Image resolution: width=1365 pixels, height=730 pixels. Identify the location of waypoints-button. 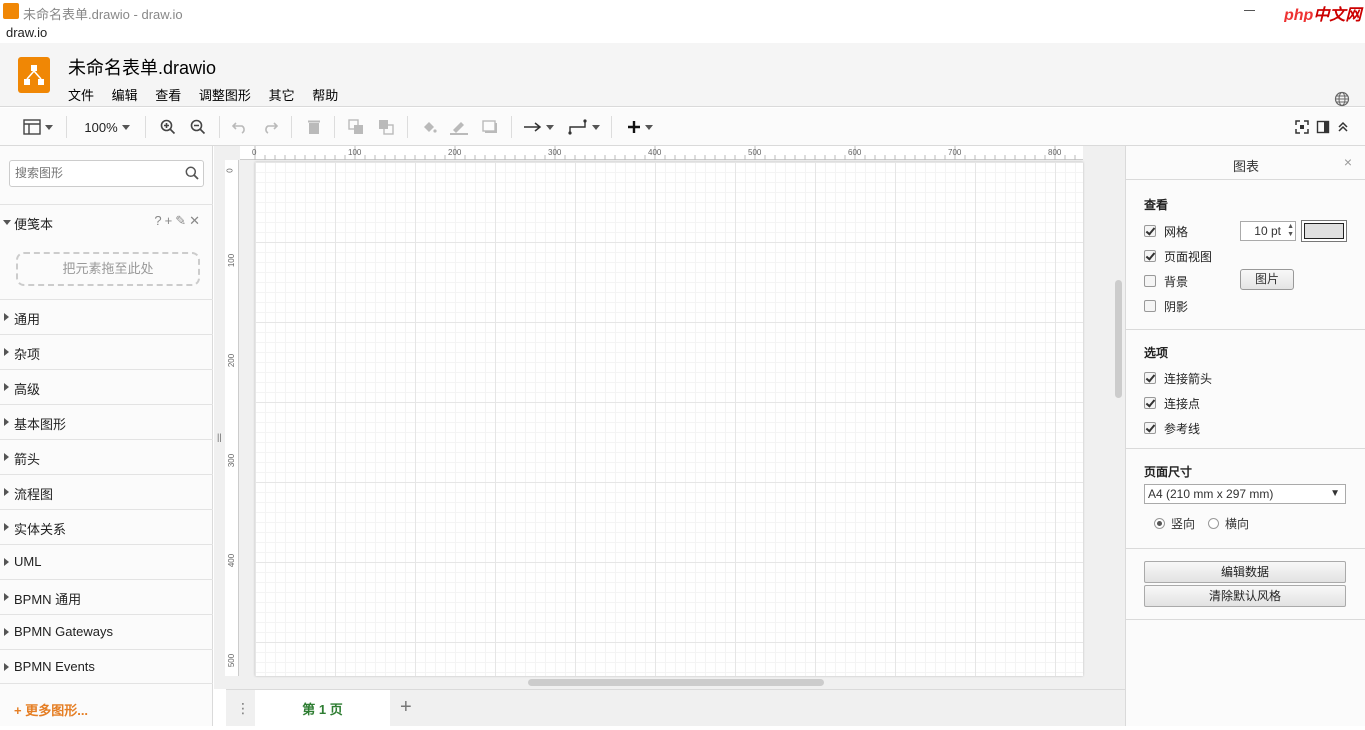
(584, 127).